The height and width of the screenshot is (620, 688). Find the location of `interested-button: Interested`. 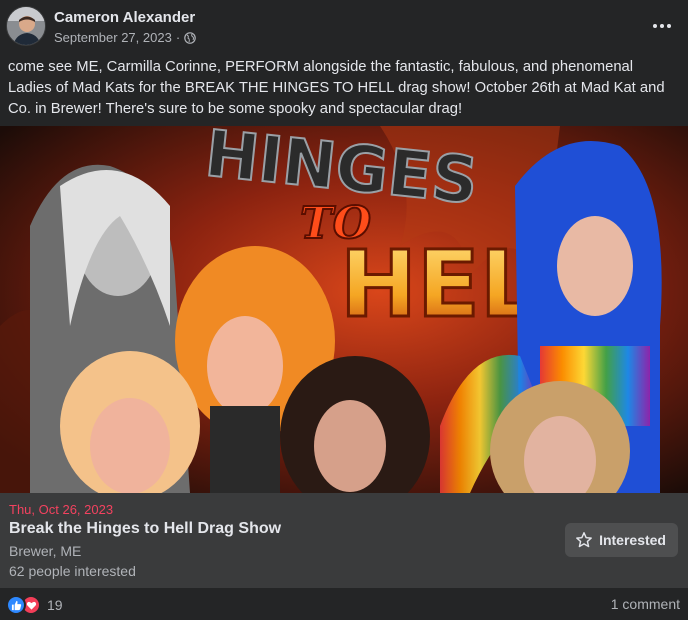

interested-button: Interested is located at coordinates (621, 540).